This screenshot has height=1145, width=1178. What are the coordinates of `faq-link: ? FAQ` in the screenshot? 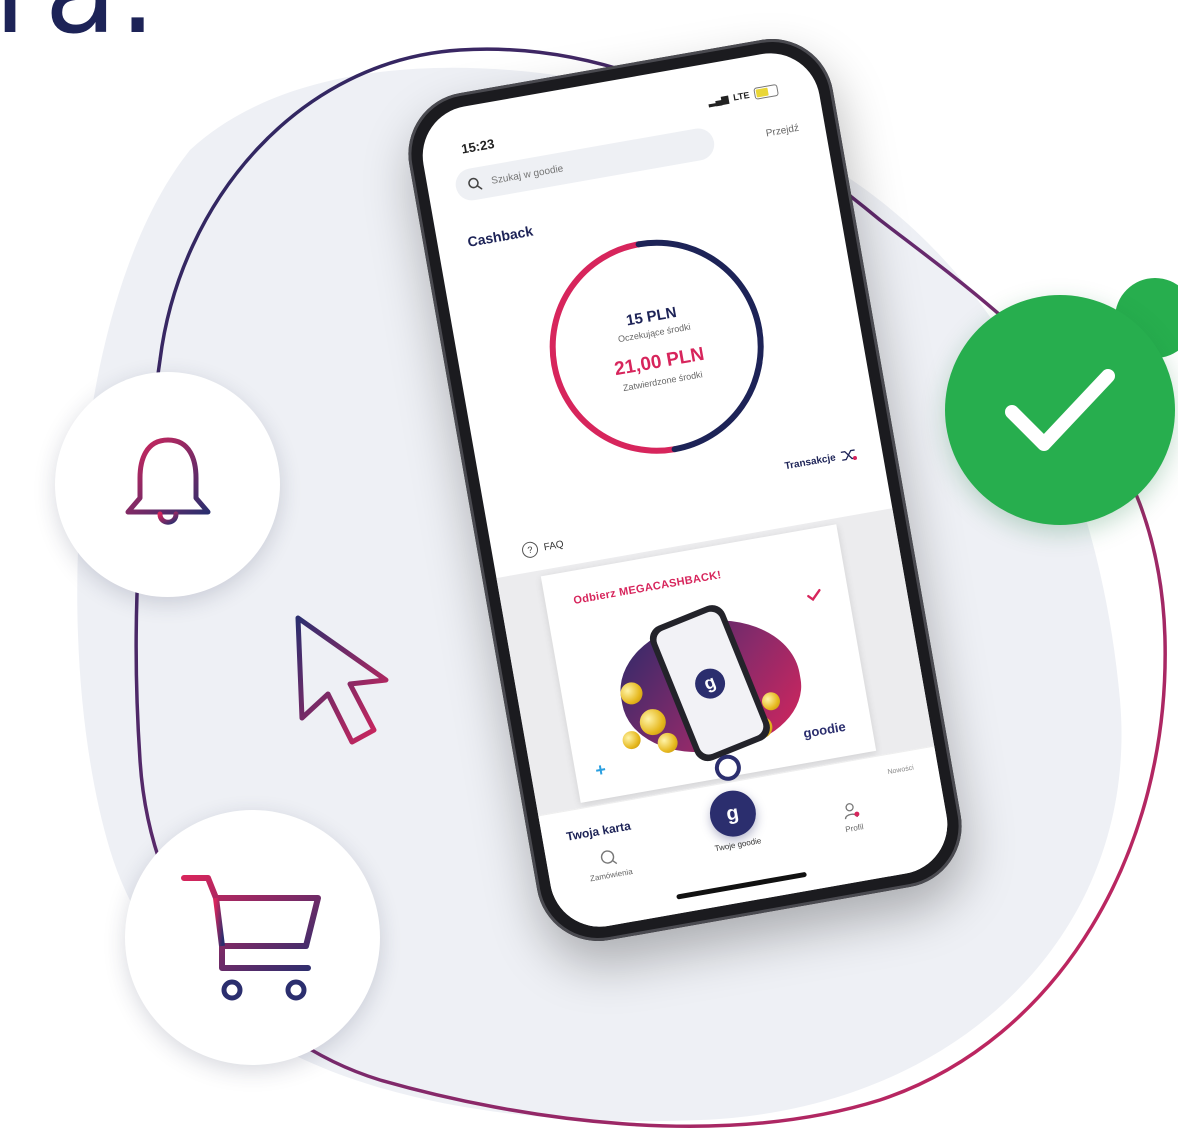 It's located at (542, 548).